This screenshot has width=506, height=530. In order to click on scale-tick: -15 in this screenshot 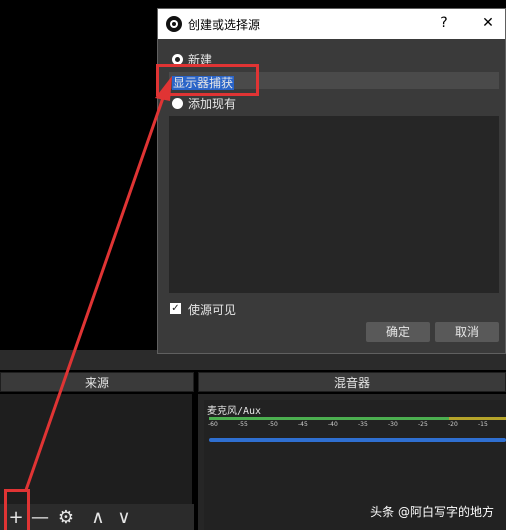, I will do `click(483, 424)`.